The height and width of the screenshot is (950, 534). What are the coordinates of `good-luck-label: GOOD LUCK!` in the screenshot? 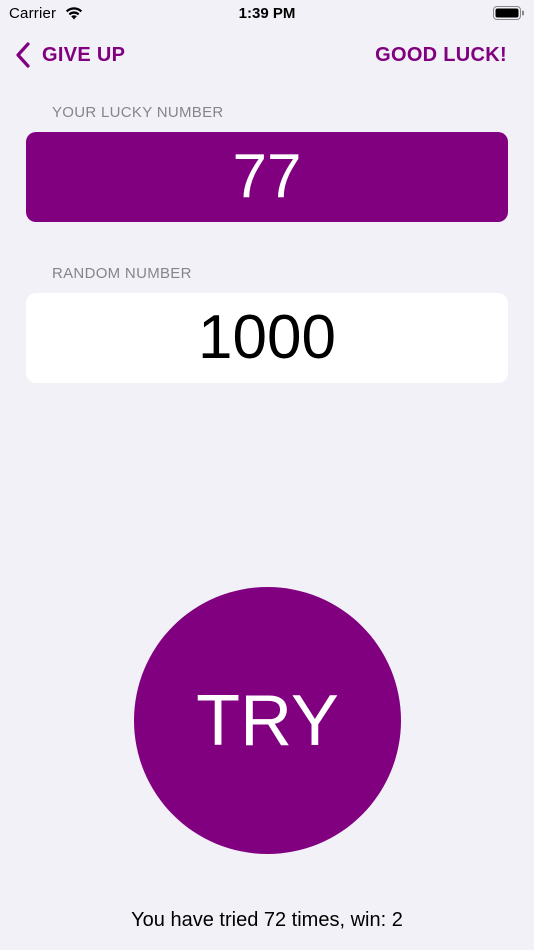 It's located at (441, 54).